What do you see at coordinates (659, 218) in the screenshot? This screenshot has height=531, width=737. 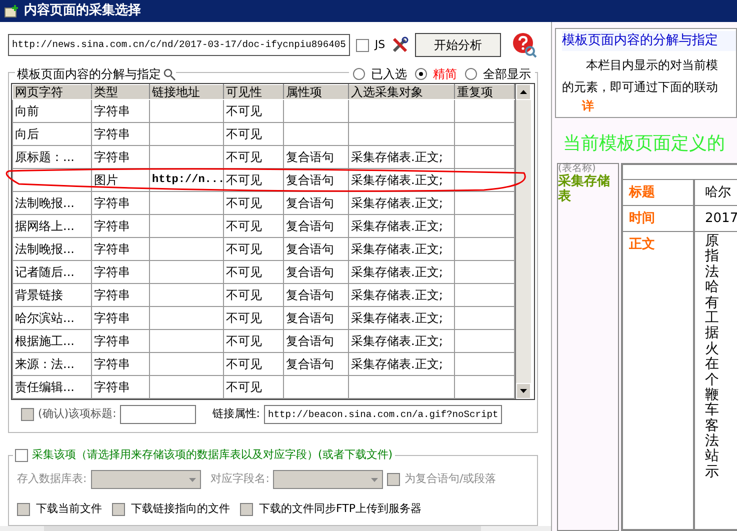 I see `field-name: 时间` at bounding box center [659, 218].